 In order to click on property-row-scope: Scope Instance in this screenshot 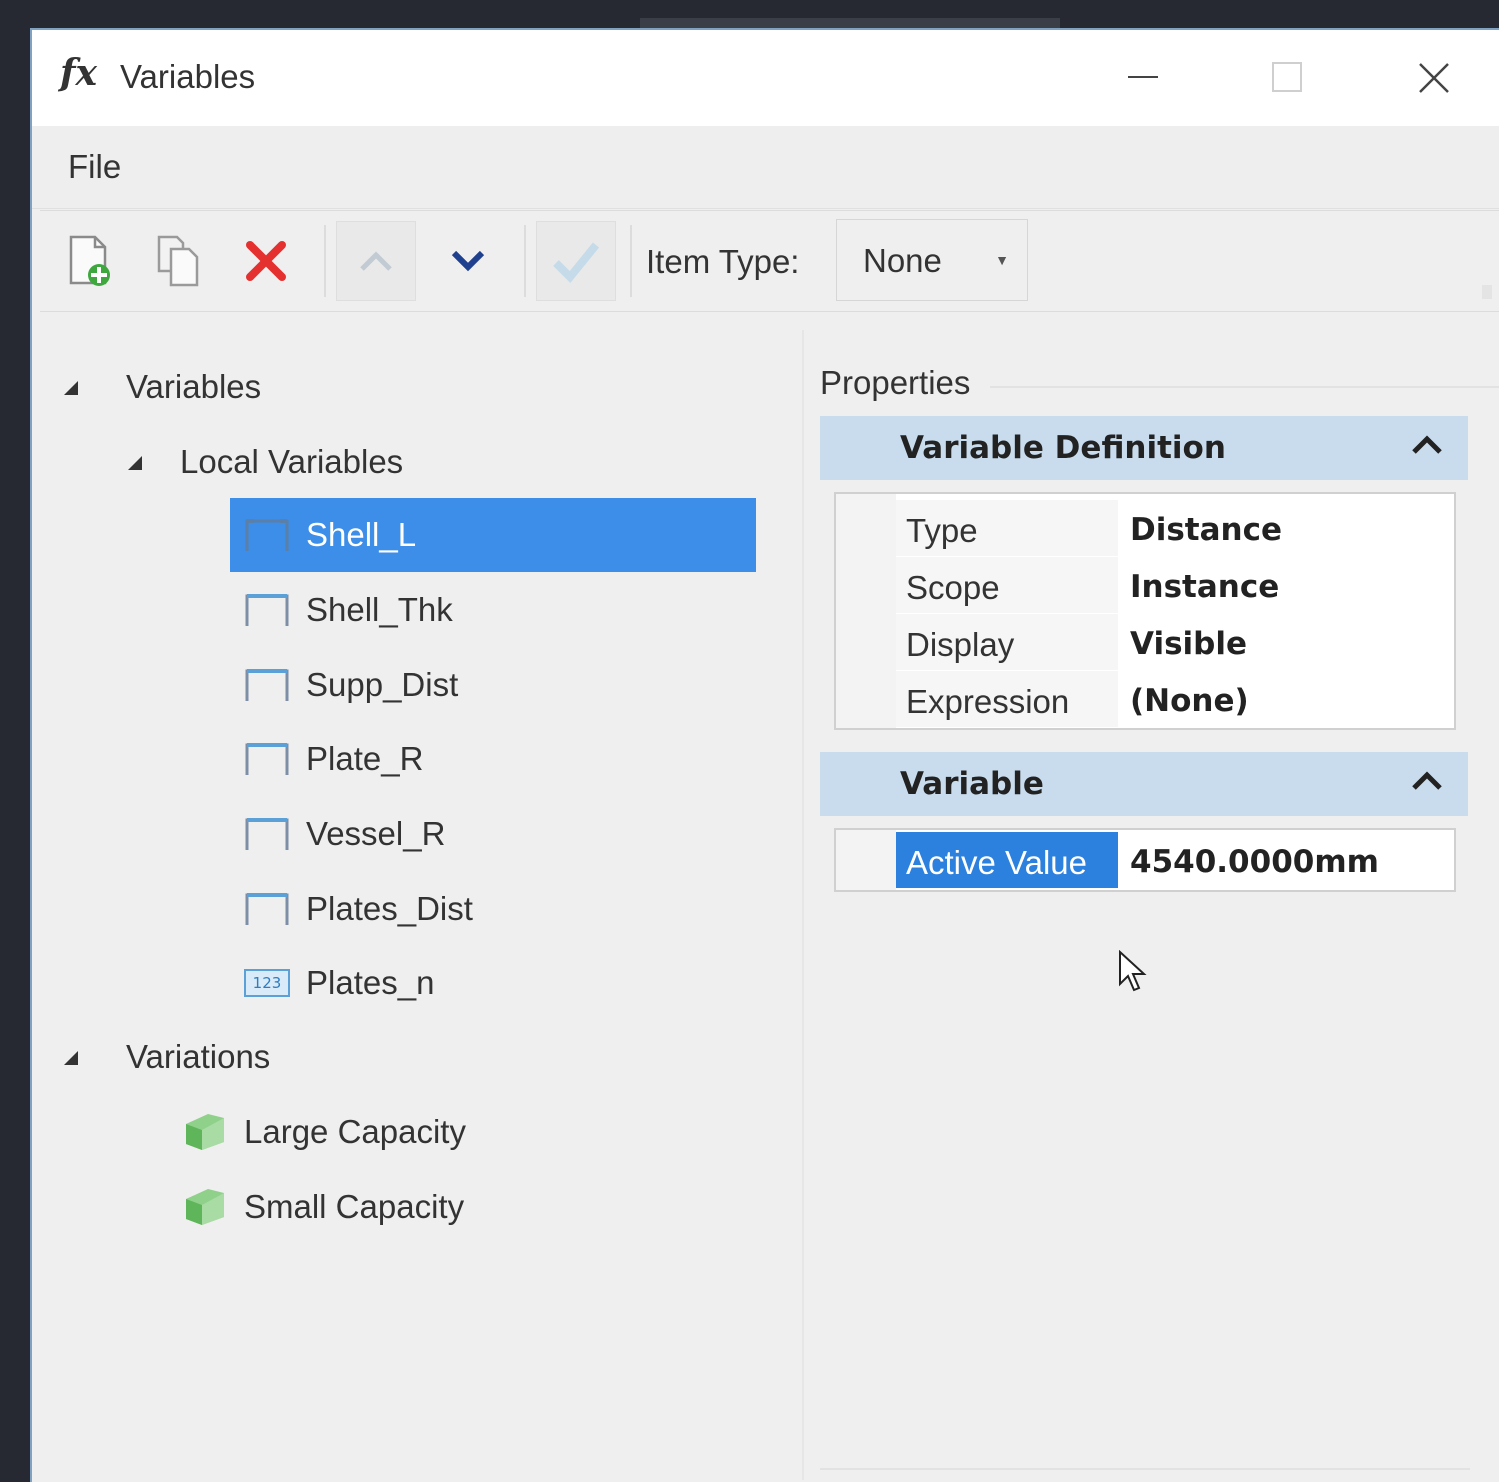, I will do `click(1174, 585)`.